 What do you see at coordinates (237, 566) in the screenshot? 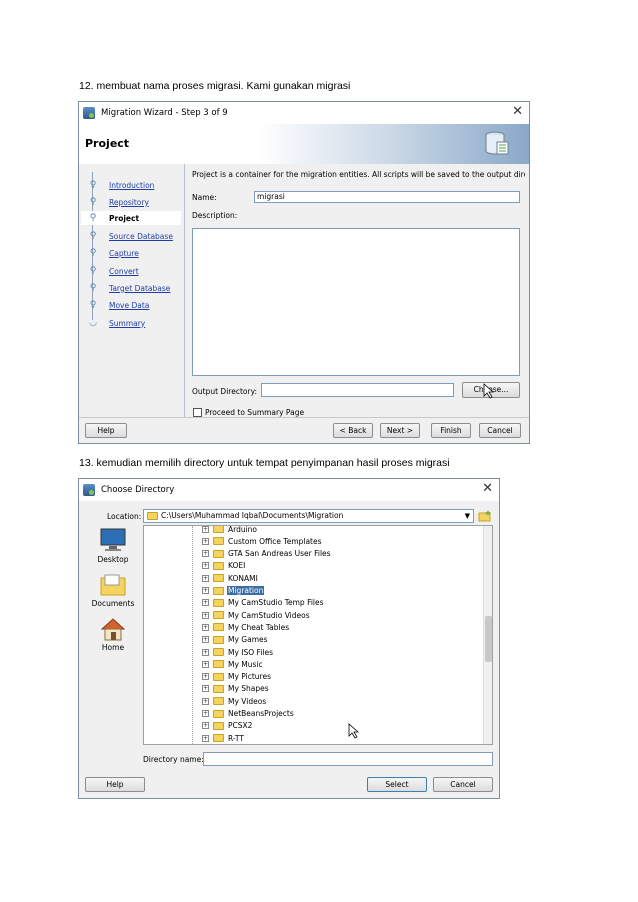
I see `tree-folder-label: KOEI` at bounding box center [237, 566].